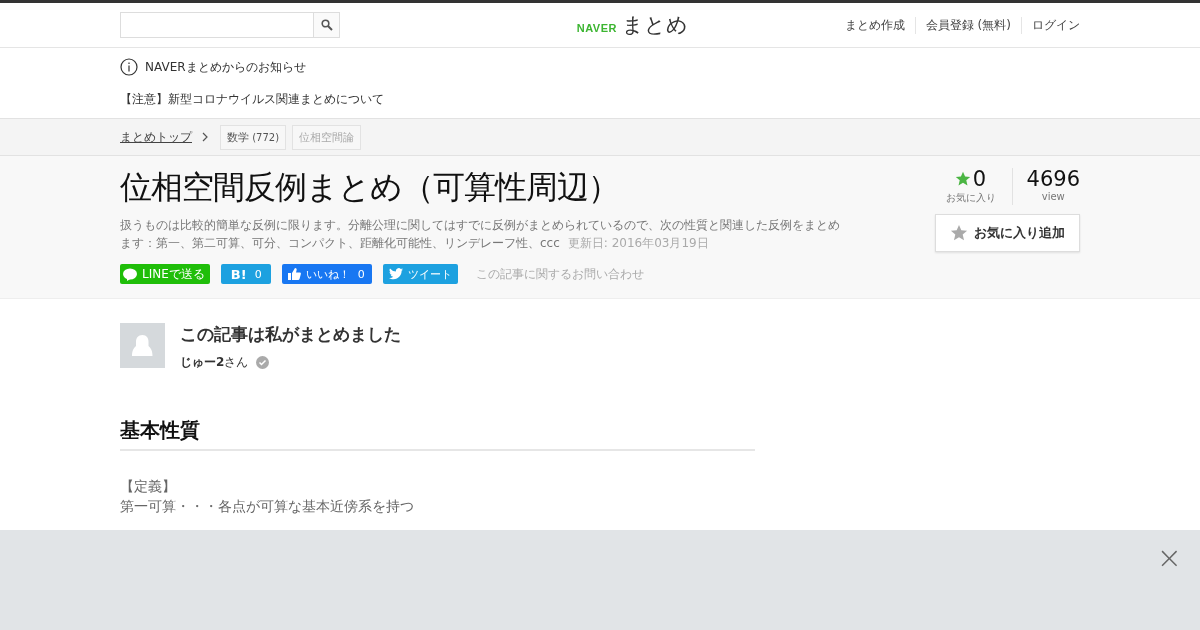 The image size is (1200, 630). What do you see at coordinates (967, 25) in the screenshot?
I see `nav-link: 会員登録 (無料)` at bounding box center [967, 25].